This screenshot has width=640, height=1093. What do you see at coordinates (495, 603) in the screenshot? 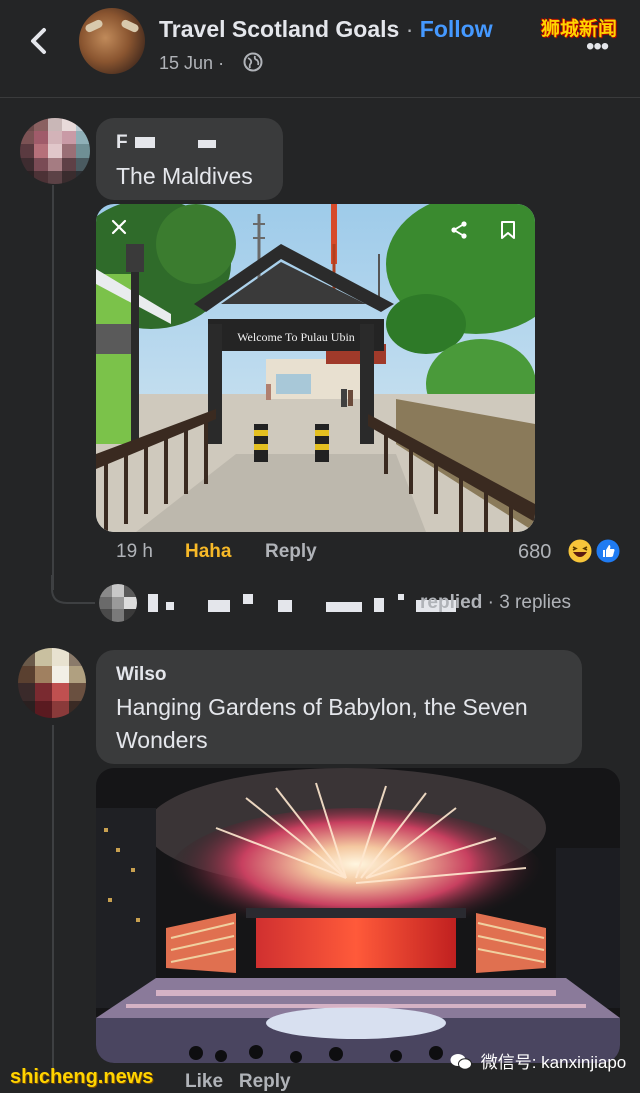
I see `view-replies-link: replied · 3 replies` at bounding box center [495, 603].